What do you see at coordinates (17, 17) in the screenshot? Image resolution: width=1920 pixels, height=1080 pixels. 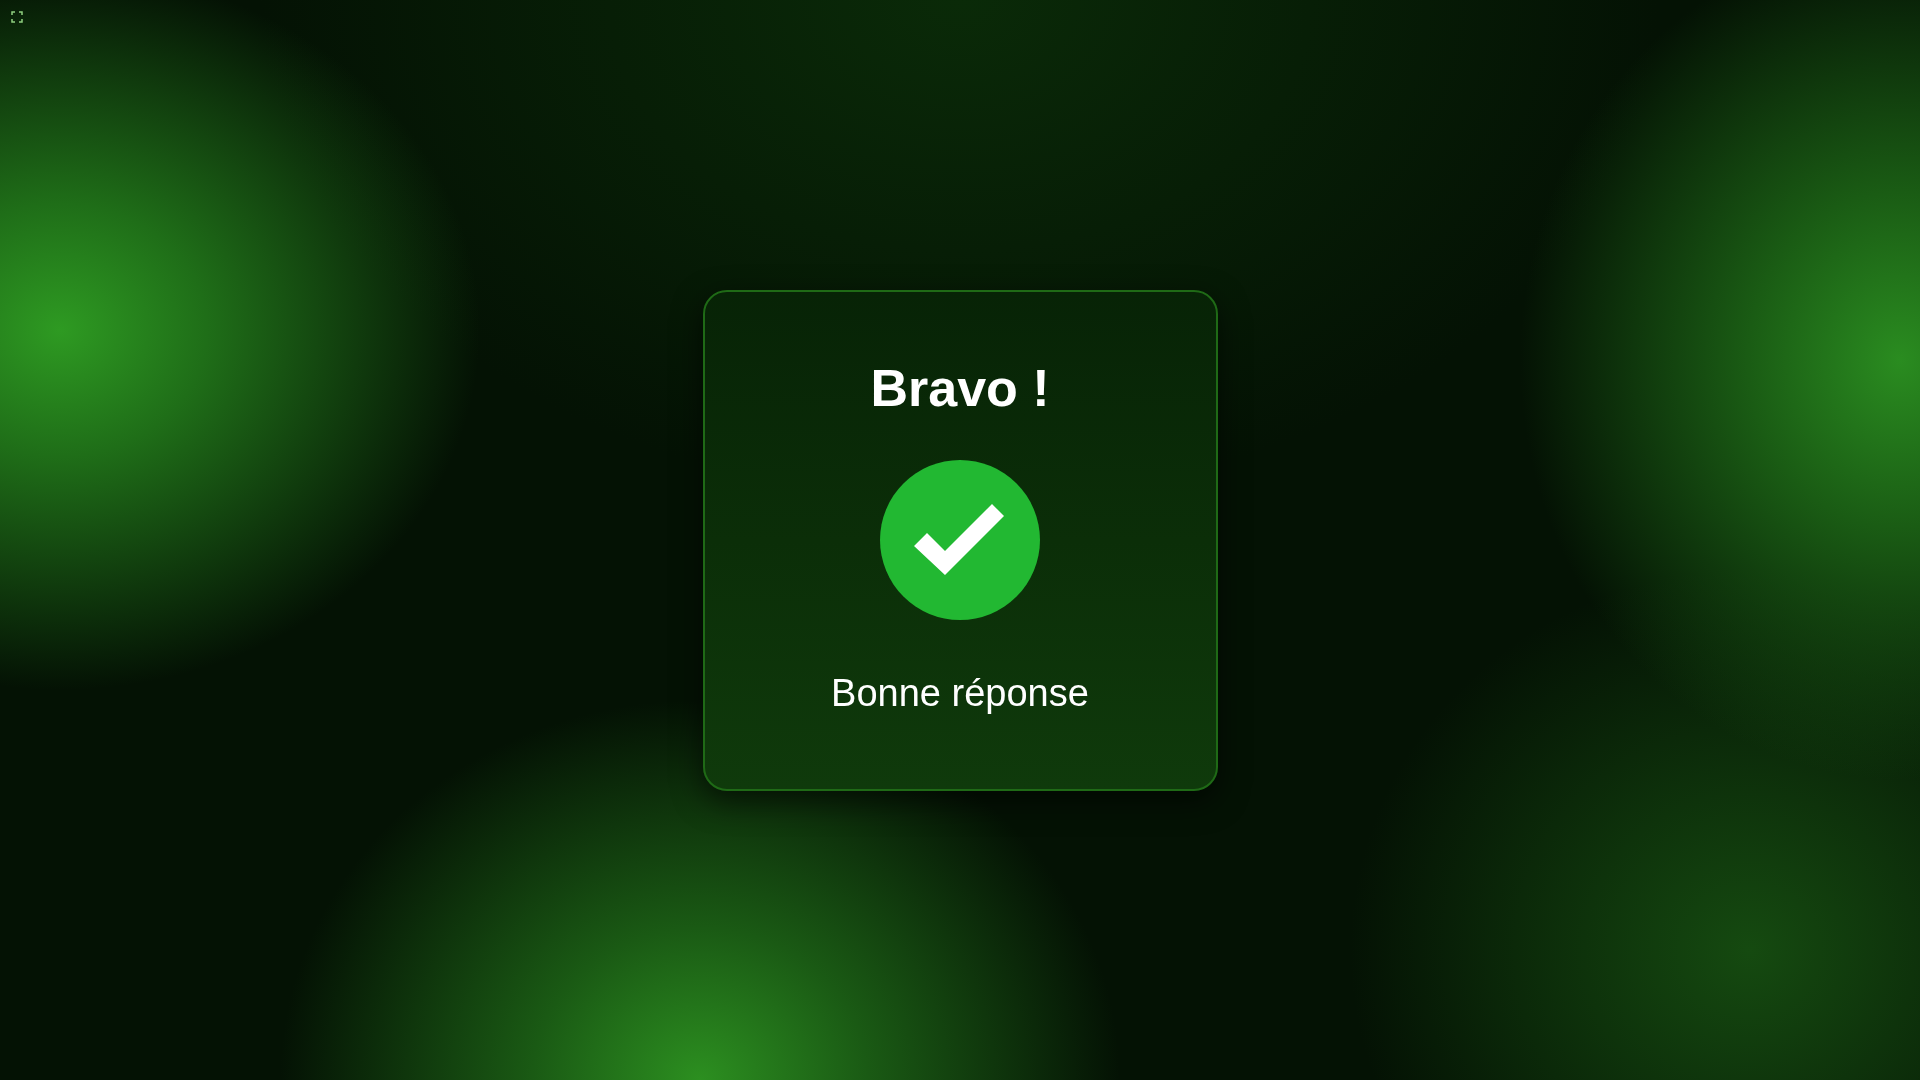 I see `fullscreen-icon` at bounding box center [17, 17].